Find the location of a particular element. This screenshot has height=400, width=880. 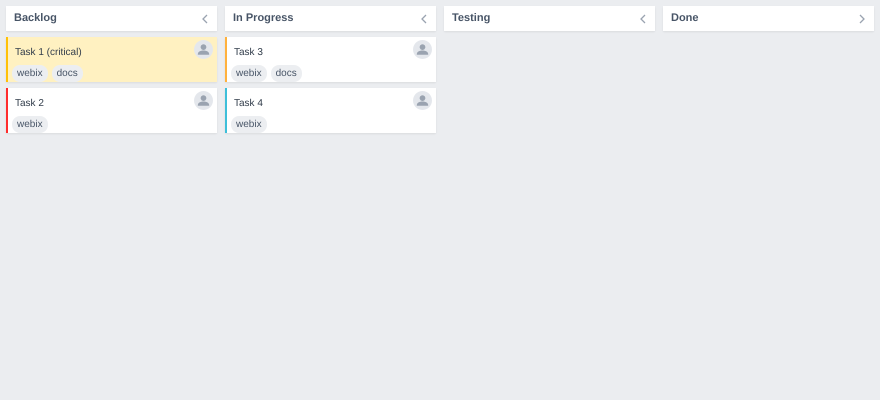

task-card: Task 4 webix is located at coordinates (330, 110).